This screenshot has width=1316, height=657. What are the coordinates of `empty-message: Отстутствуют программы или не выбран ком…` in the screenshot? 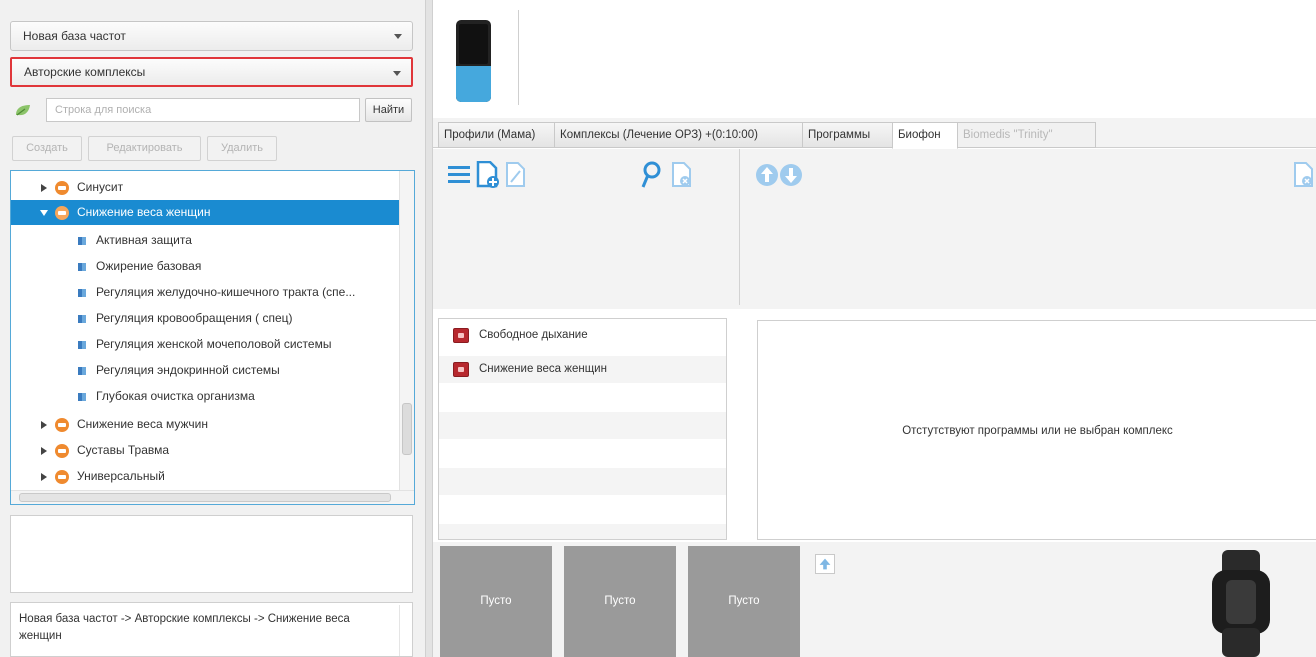 It's located at (1037, 431).